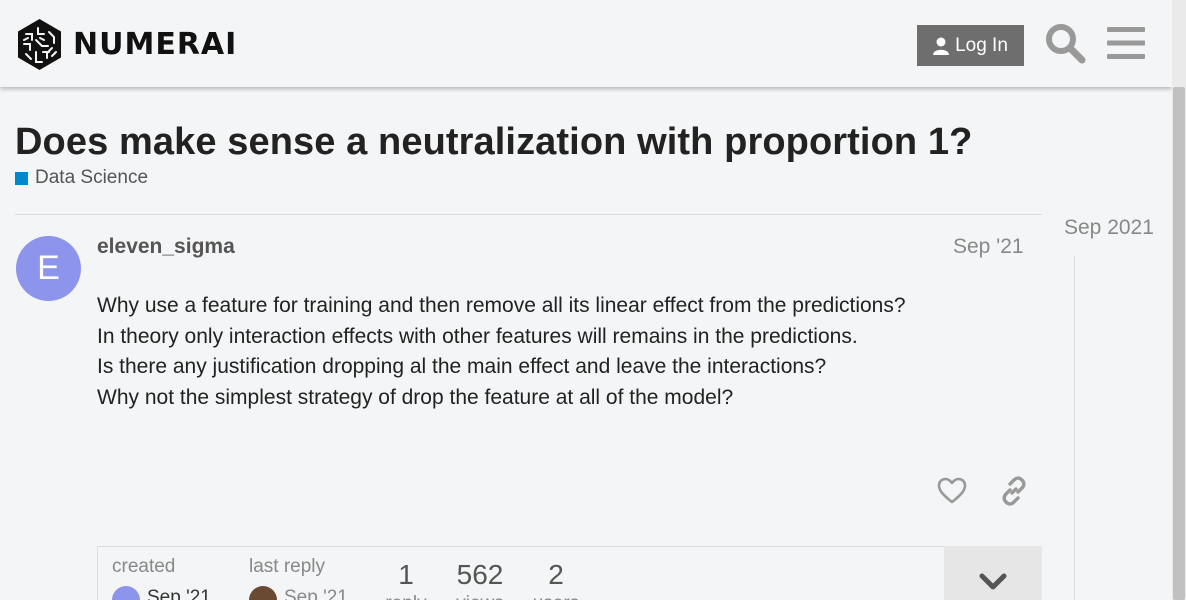 Image resolution: width=1186 pixels, height=600 pixels. Describe the element at coordinates (166, 247) in the screenshot. I see `post-username: eleven_sigma` at that location.